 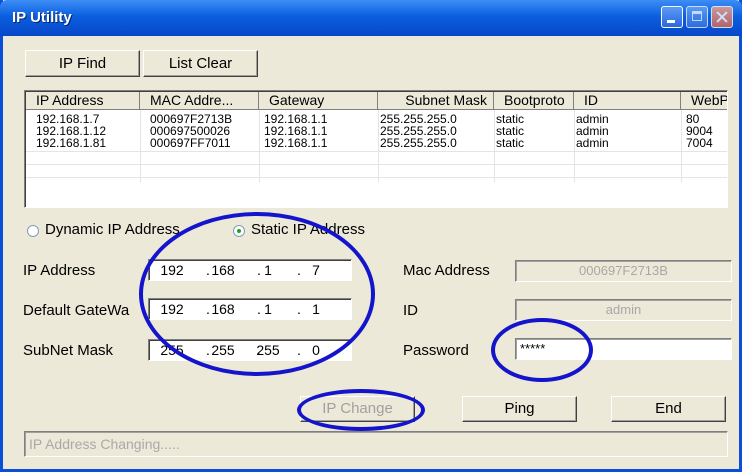 I want to click on gateway-octet-1: 192, so click(x=172, y=309).